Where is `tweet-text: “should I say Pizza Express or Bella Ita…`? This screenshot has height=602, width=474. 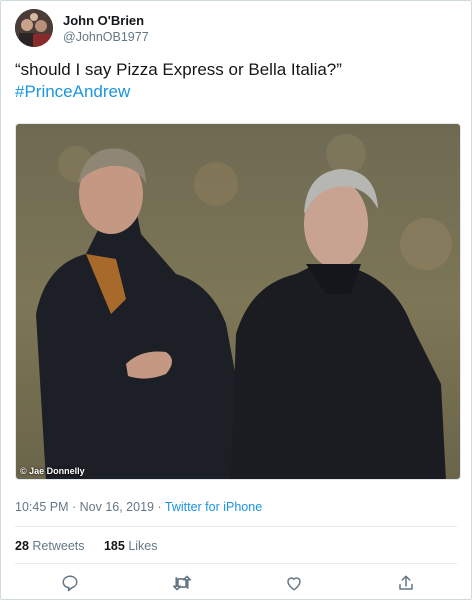 tweet-text: “should I say Pizza Express or Bella Ita… is located at coordinates (236, 81).